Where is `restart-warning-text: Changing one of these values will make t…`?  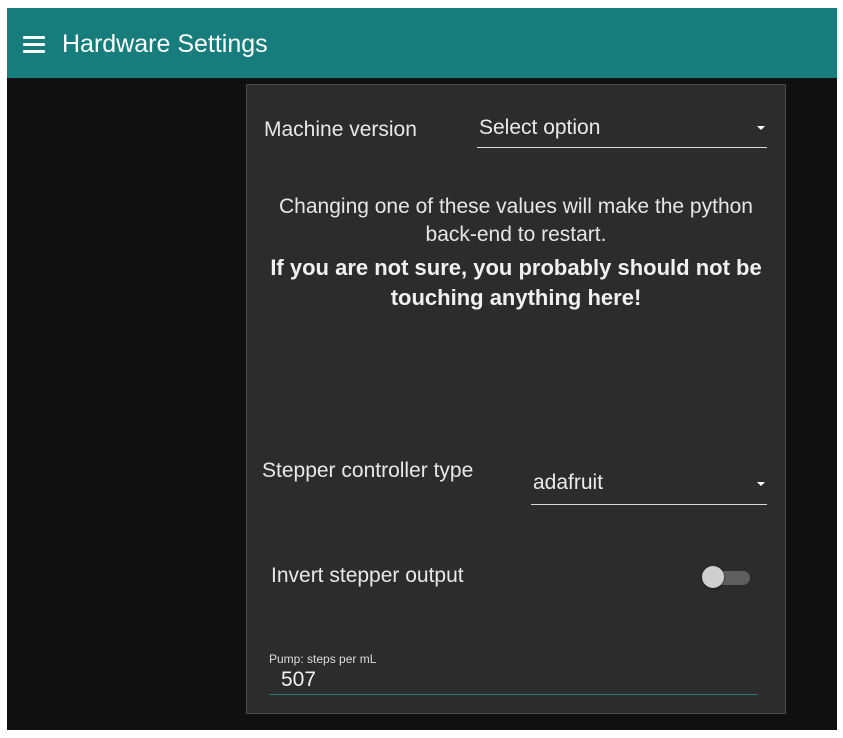 restart-warning-text: Changing one of these values will make t… is located at coordinates (516, 220).